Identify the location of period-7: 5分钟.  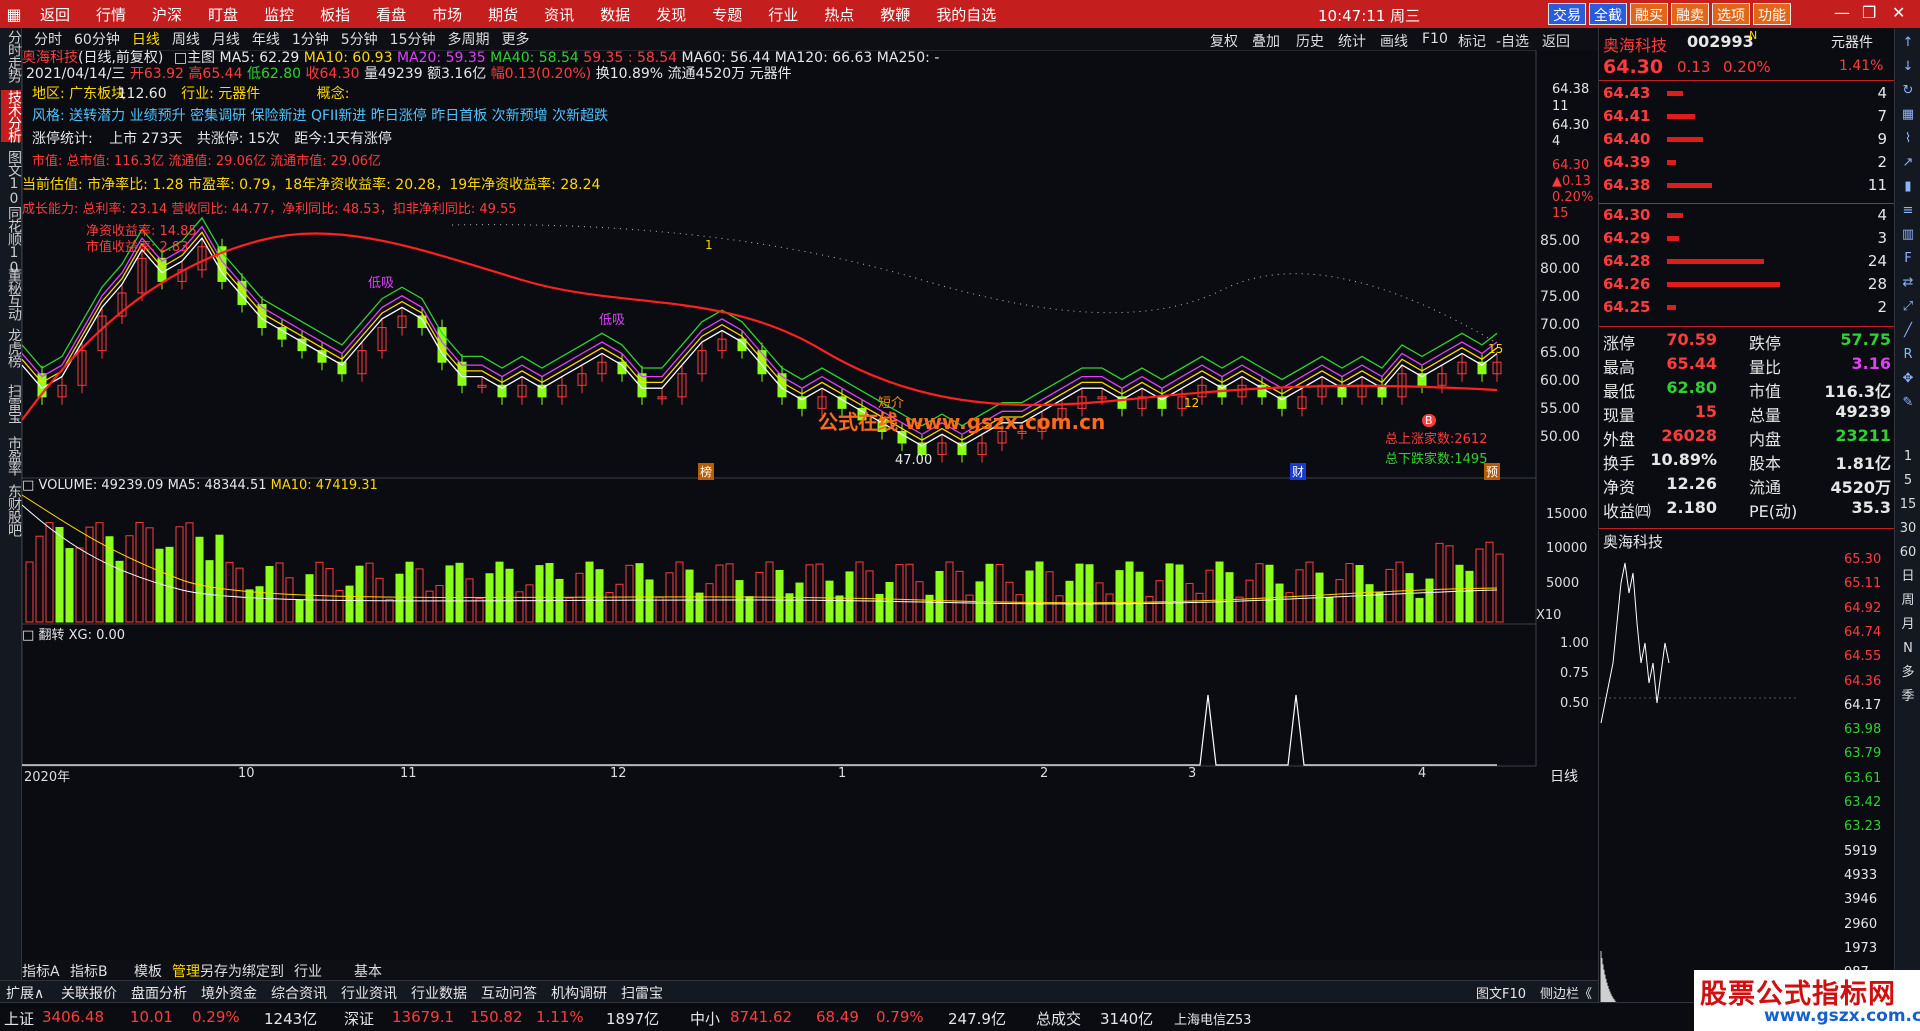
(359, 39).